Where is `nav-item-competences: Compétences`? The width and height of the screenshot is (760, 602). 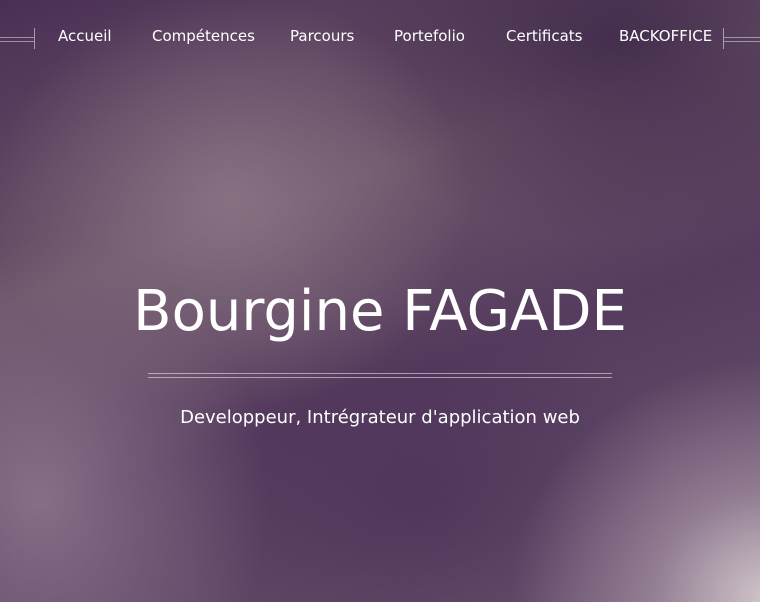
nav-item-competences: Compétences is located at coordinates (203, 36).